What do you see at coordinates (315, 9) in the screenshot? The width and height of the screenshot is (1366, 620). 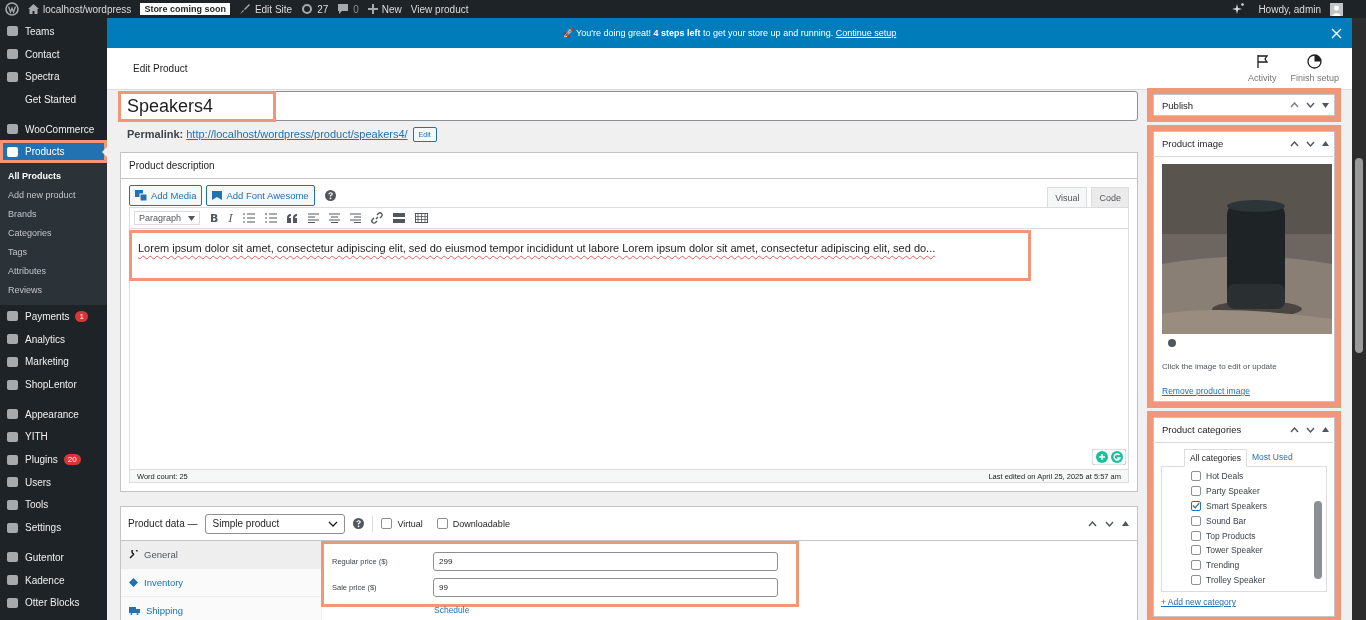 I see `admin-bar-link: 27` at bounding box center [315, 9].